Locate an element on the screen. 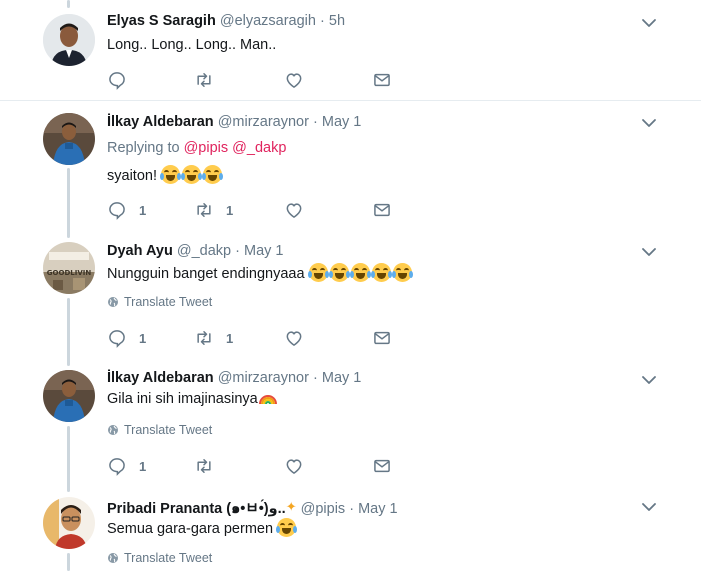 The image size is (701, 571). tweet-text: Nungguin banget endingnyaaa is located at coordinates (260, 272).